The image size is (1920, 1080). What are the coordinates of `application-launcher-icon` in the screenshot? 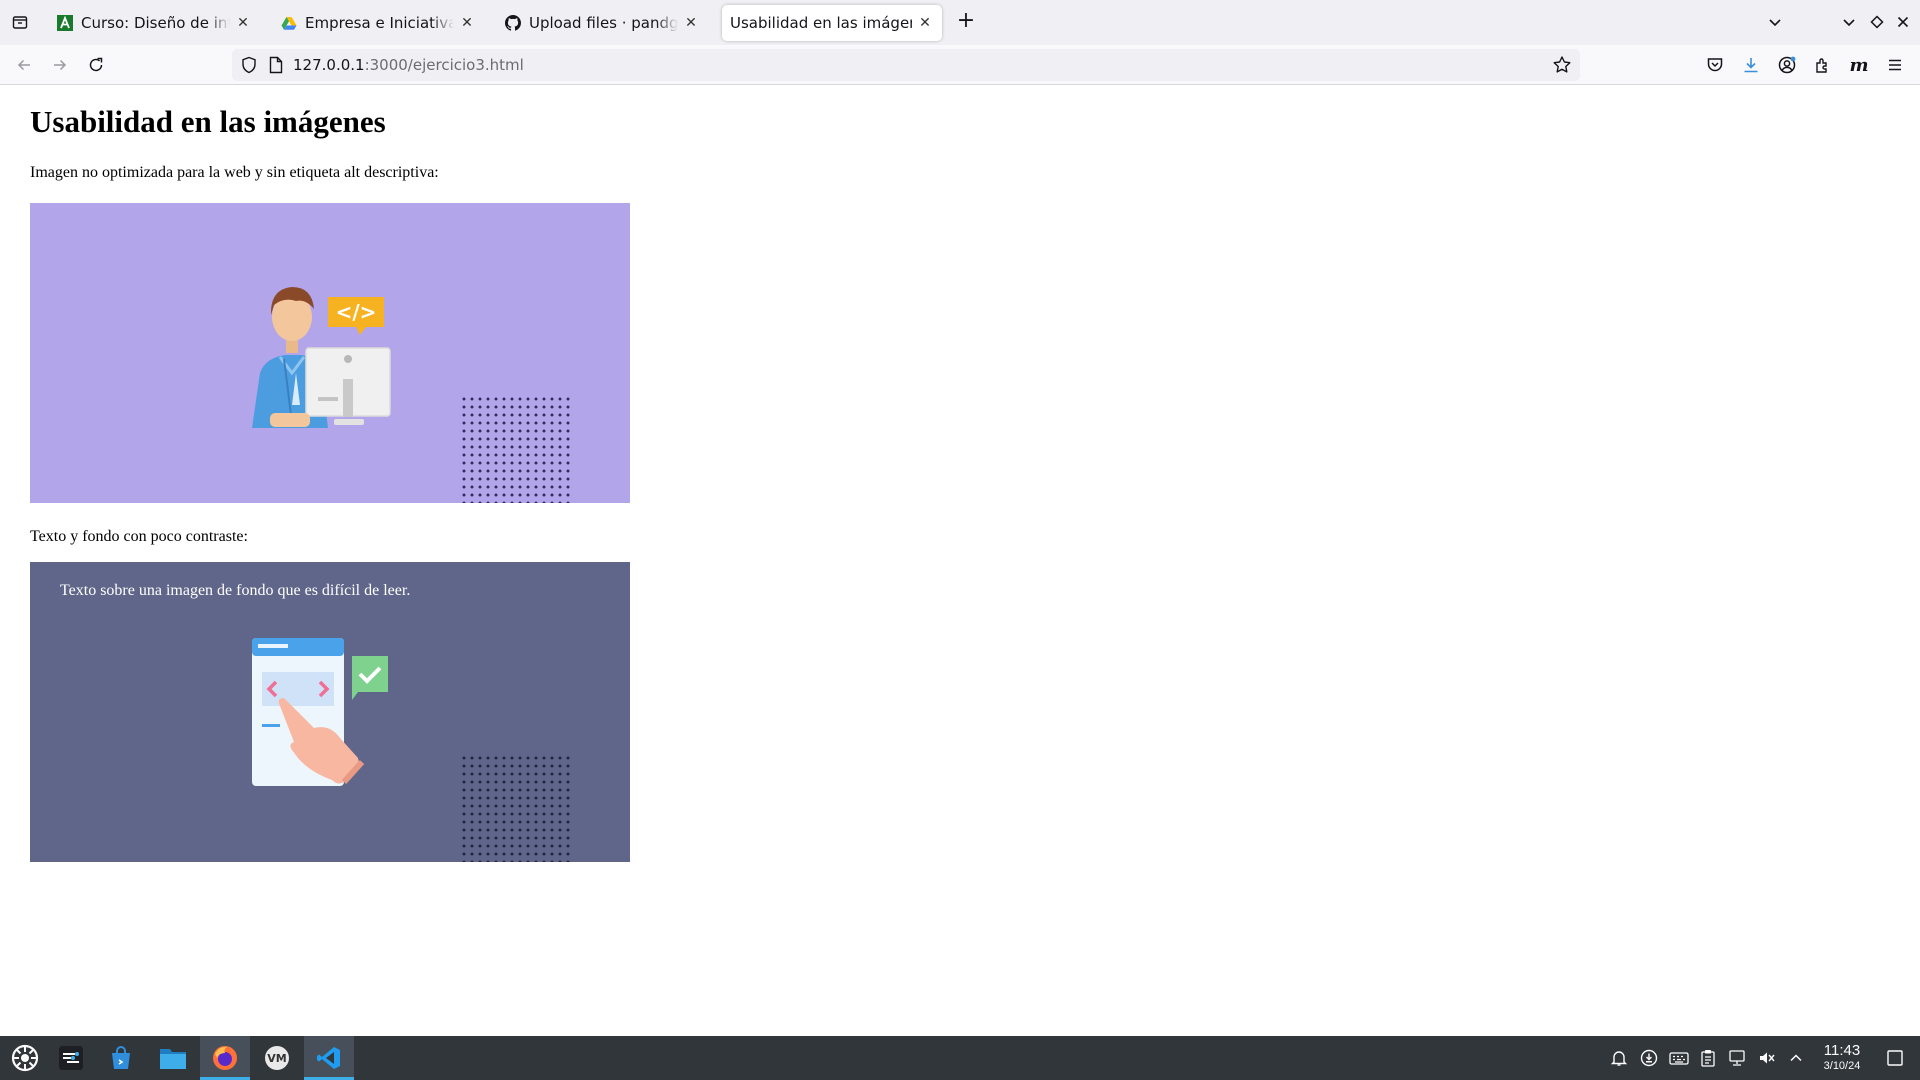 It's located at (25, 1058).